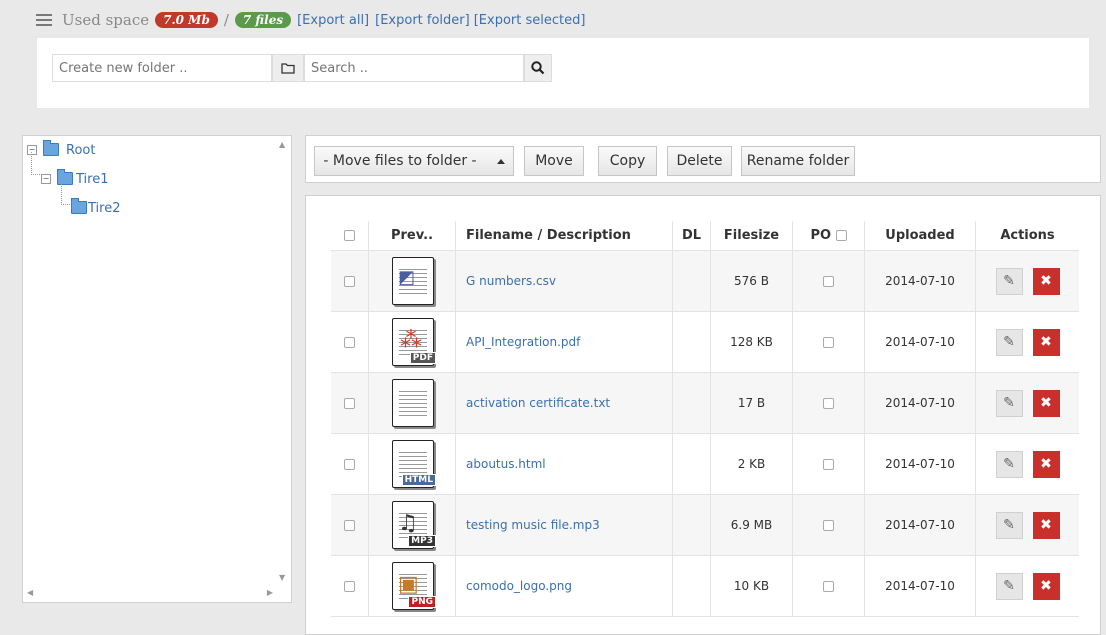 This screenshot has height=635, width=1106. What do you see at coordinates (150, 593) in the screenshot?
I see `horizontal-scrollbar: ◀ ▶` at bounding box center [150, 593].